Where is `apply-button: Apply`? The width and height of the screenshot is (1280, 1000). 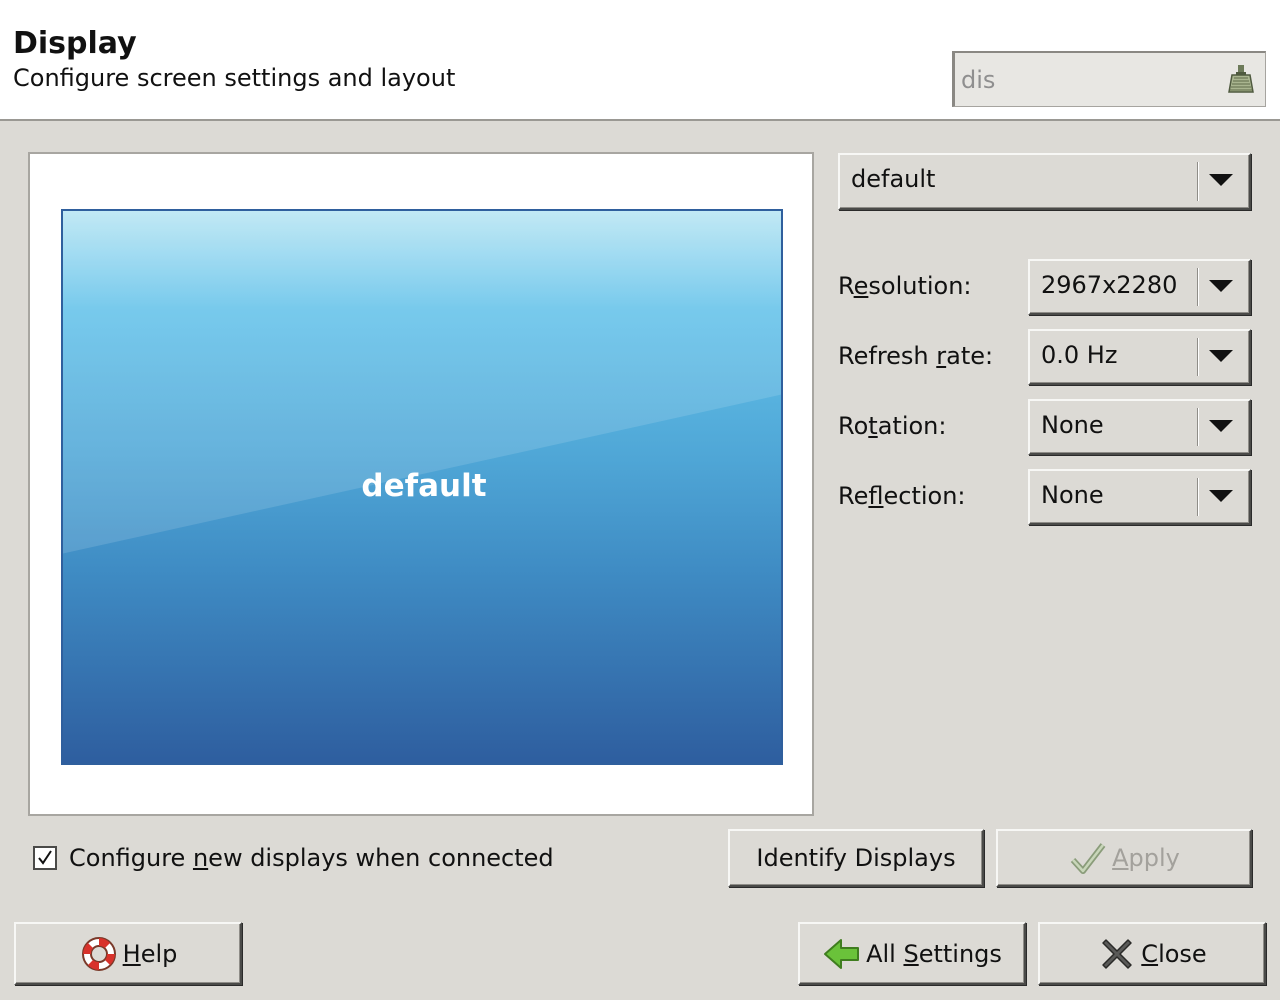 apply-button: Apply is located at coordinates (1124, 858).